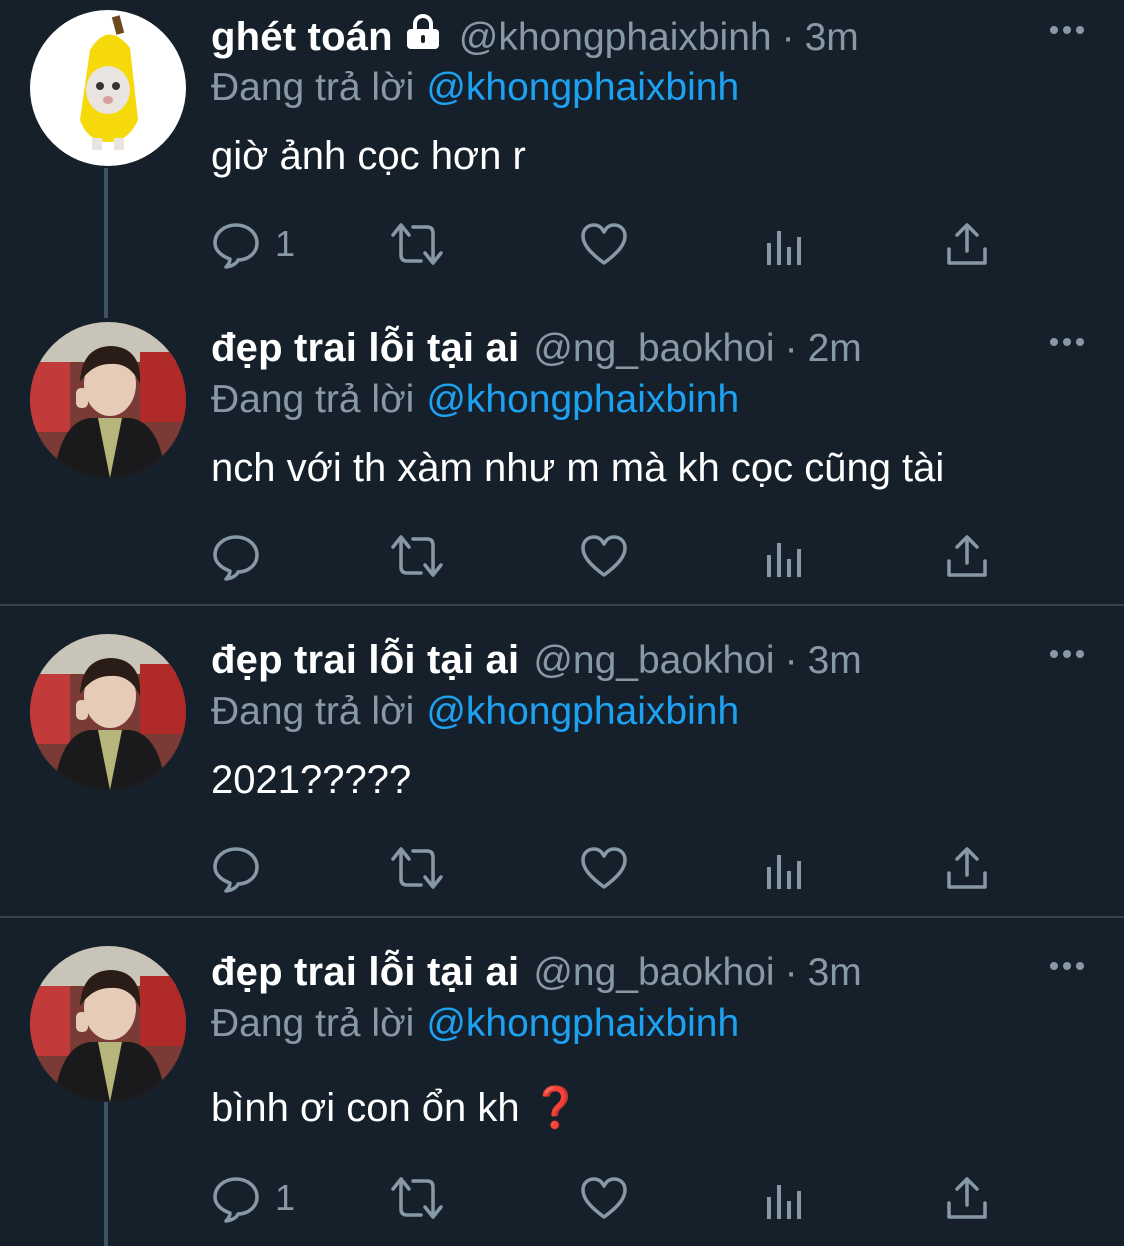 The width and height of the screenshot is (1124, 1246). What do you see at coordinates (578, 468) in the screenshot?
I see `tweet-text: nch với th xàm như m mà kh cọc cũng tài` at bounding box center [578, 468].